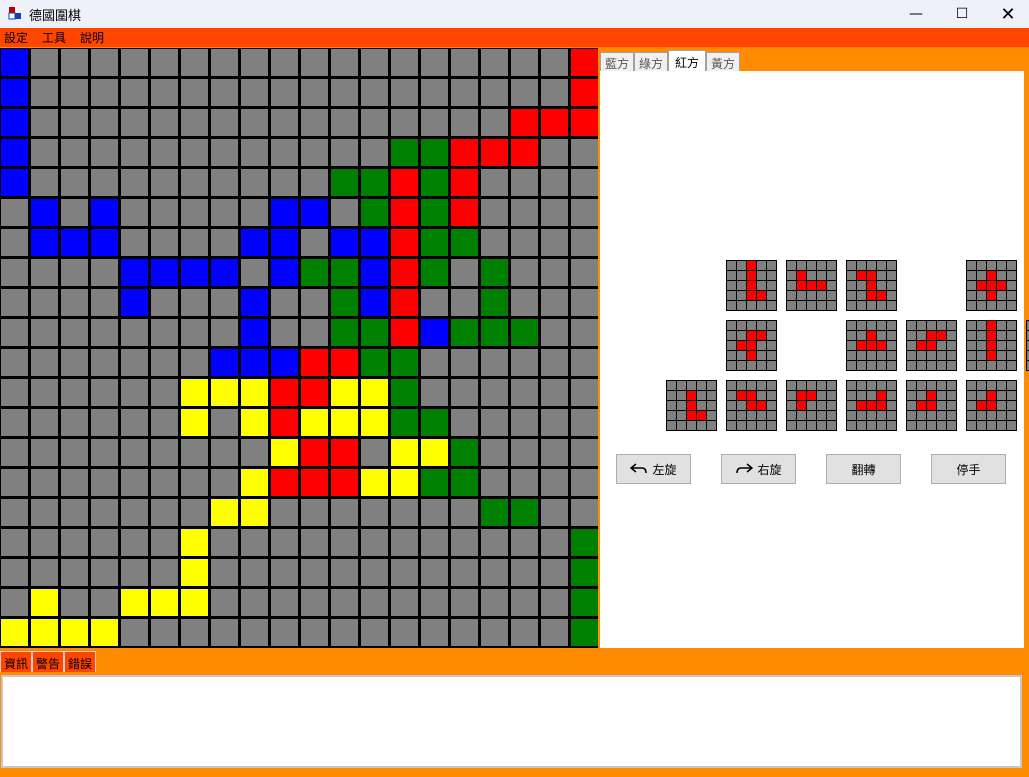 This screenshot has height=777, width=1029. Describe the element at coordinates (653, 469) in the screenshot. I see `rotate-left-button: 左旋` at that location.